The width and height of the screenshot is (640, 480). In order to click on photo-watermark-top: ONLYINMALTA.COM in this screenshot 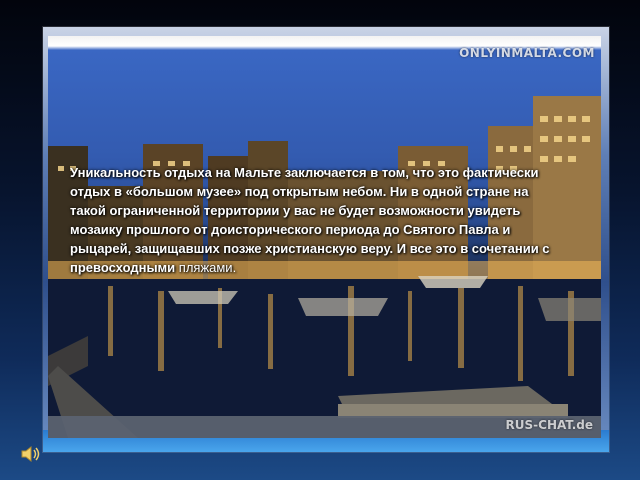, I will do `click(527, 53)`.